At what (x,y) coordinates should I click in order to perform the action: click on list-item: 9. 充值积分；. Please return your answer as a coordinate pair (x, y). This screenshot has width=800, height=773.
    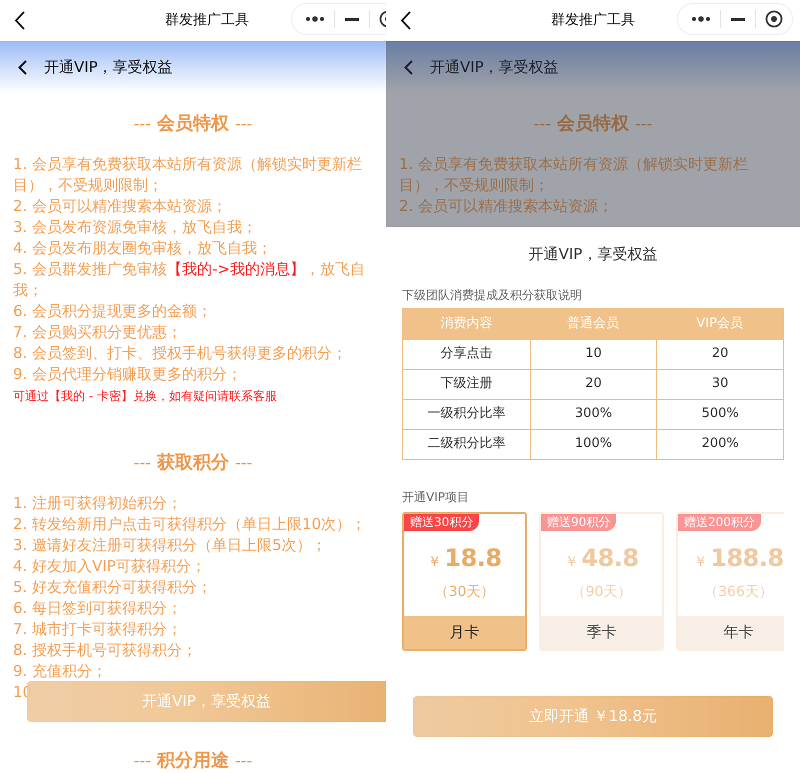
    Looking at the image, I should click on (60, 671).